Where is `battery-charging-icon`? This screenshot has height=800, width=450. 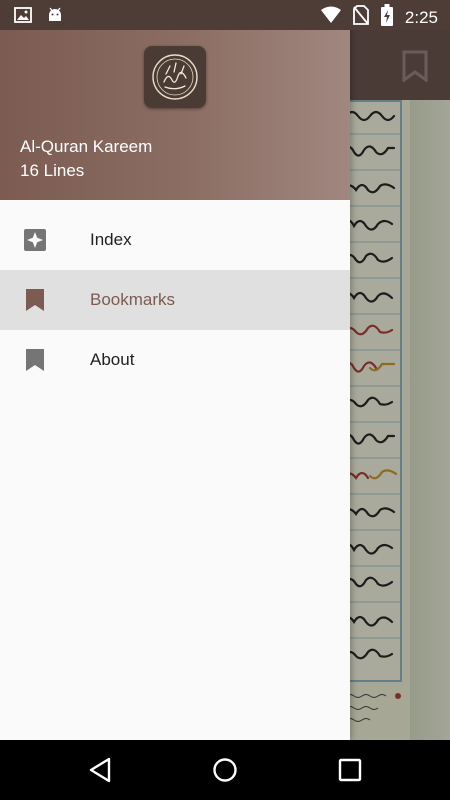 battery-charging-icon is located at coordinates (386, 17).